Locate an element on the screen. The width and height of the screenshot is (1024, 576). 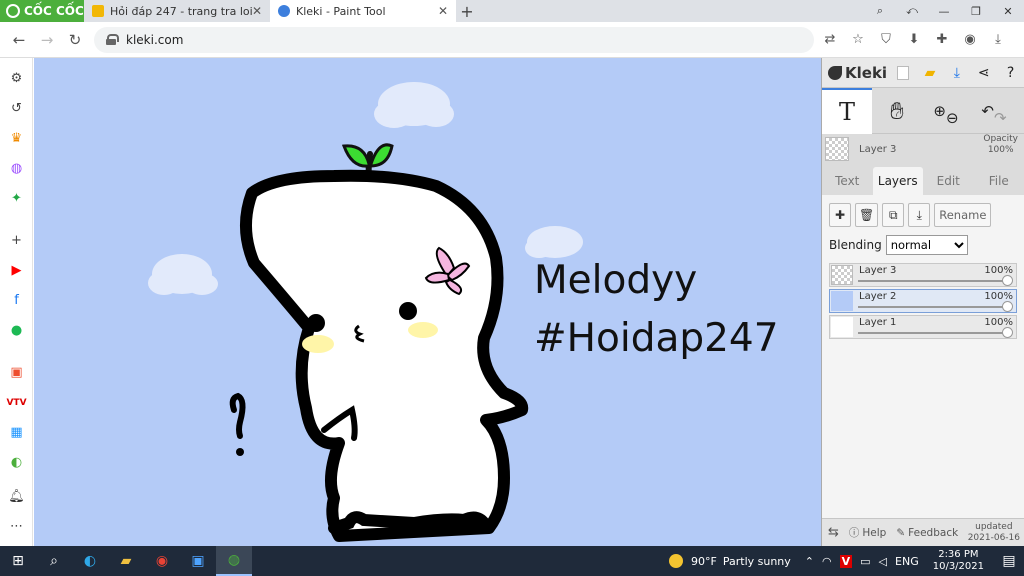
weather-widget: 90°F Partly sunny is located at coordinates (730, 561).